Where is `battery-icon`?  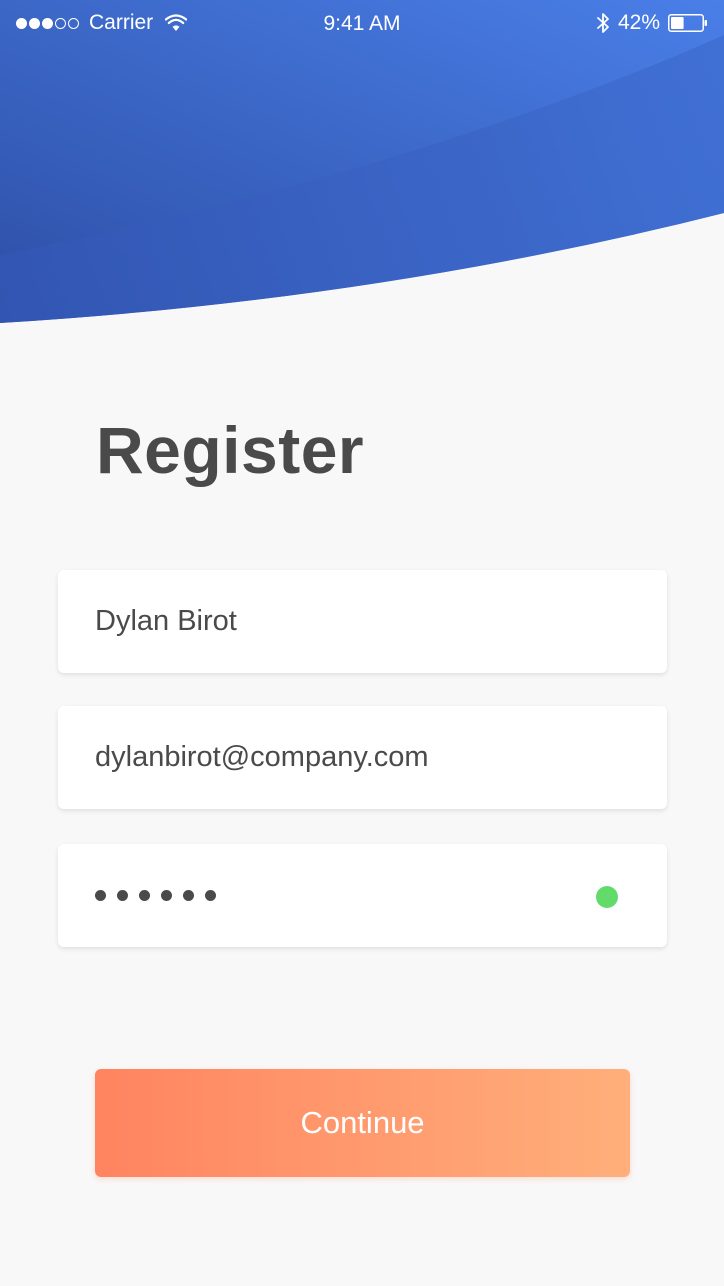 battery-icon is located at coordinates (687, 23).